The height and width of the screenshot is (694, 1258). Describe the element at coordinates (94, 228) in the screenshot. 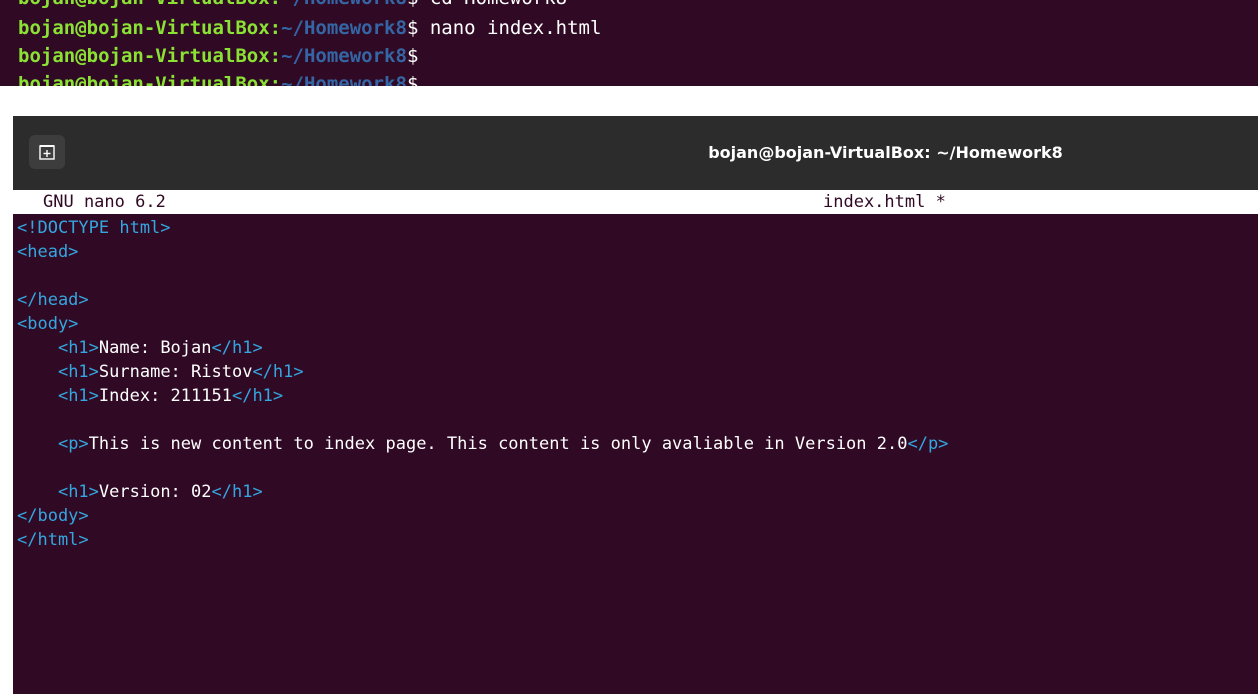

I see `html-tag: <!DOCTYPE html>` at that location.